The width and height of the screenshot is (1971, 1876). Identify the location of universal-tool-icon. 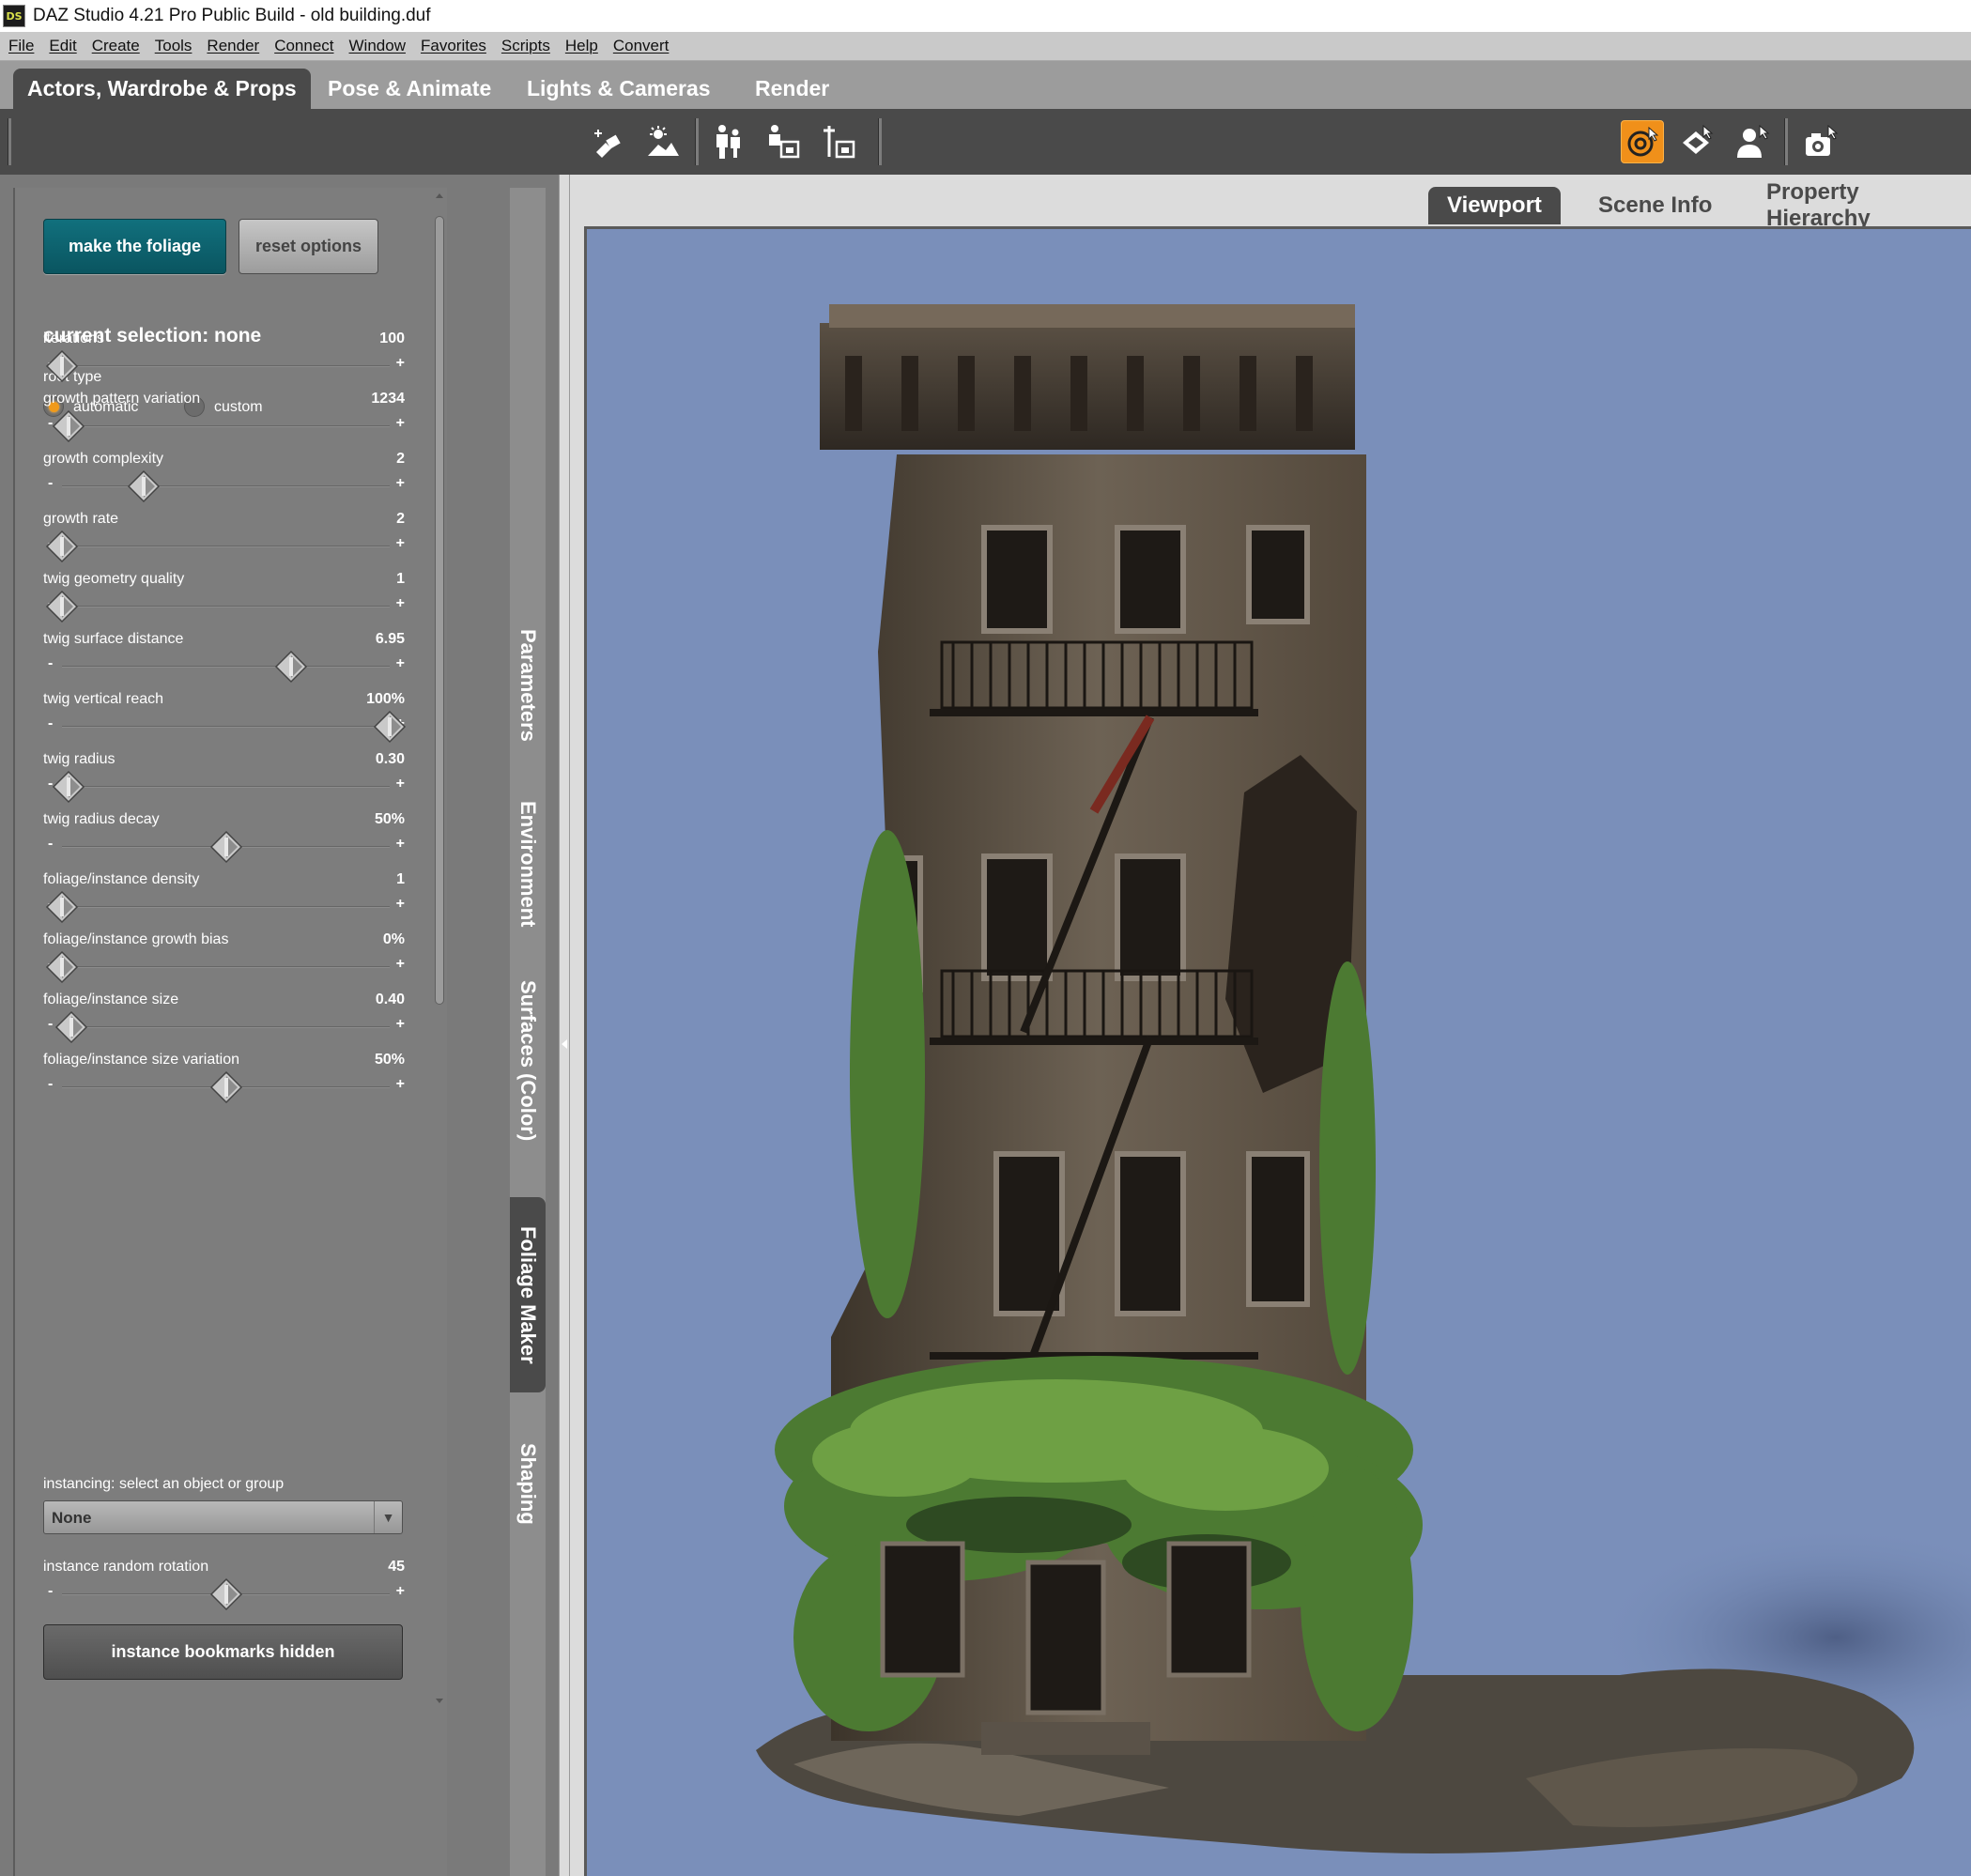
(1642, 141).